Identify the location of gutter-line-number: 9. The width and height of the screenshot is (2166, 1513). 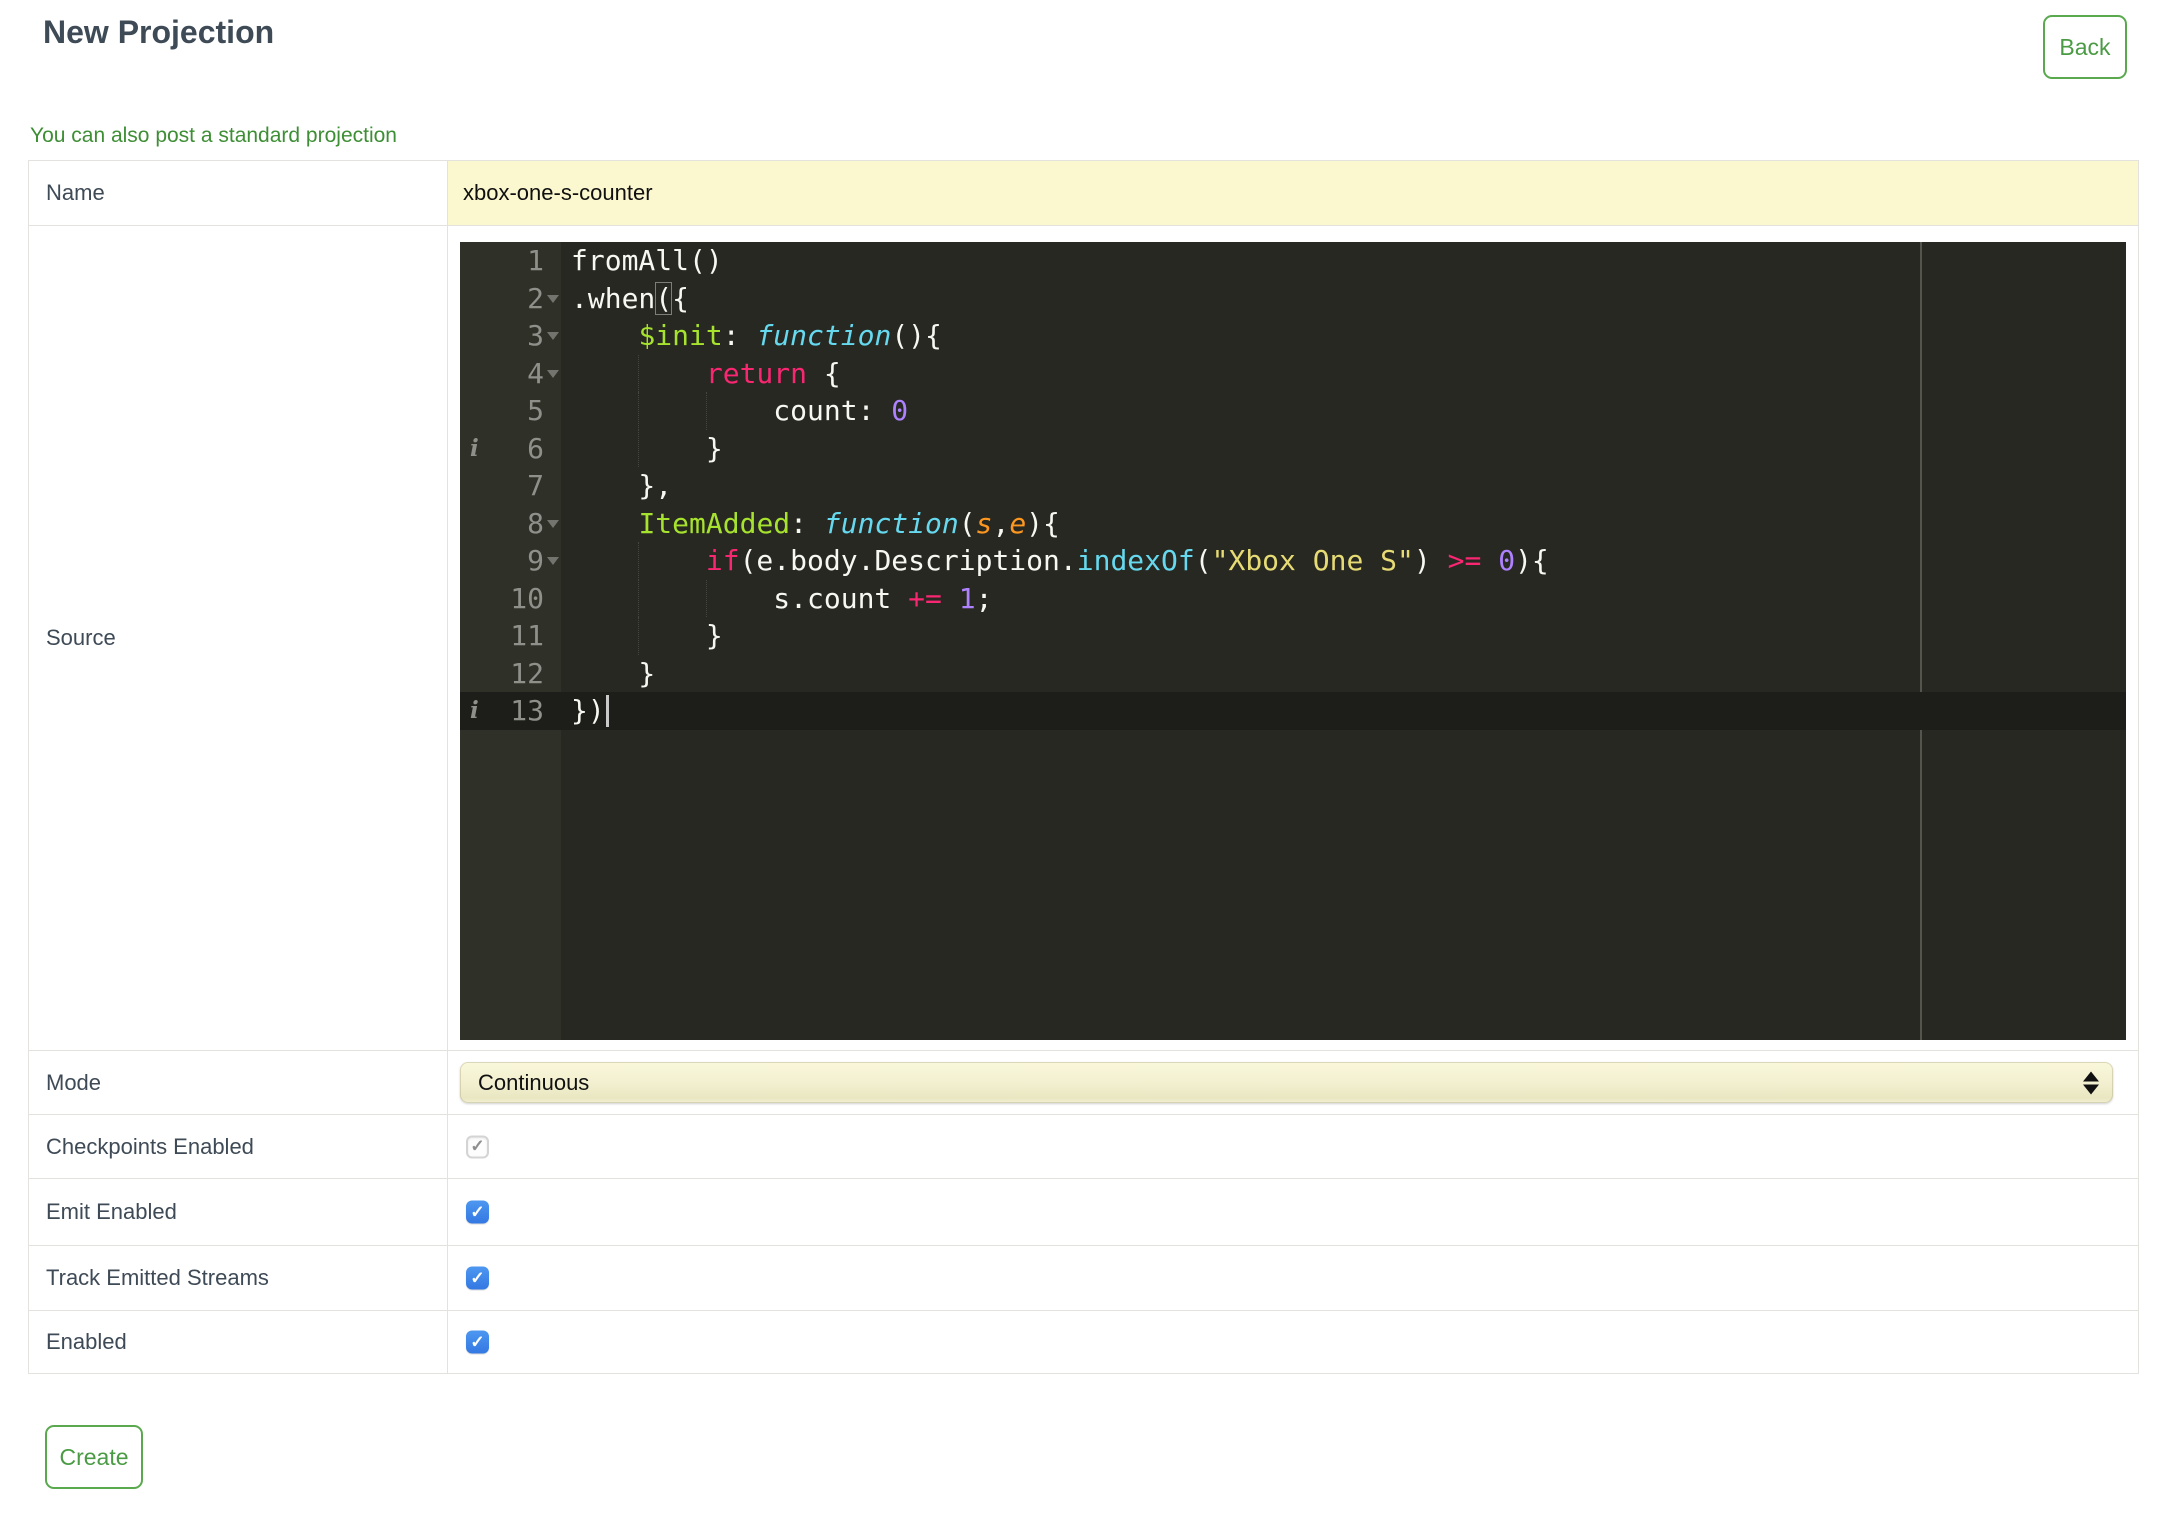
(510, 561).